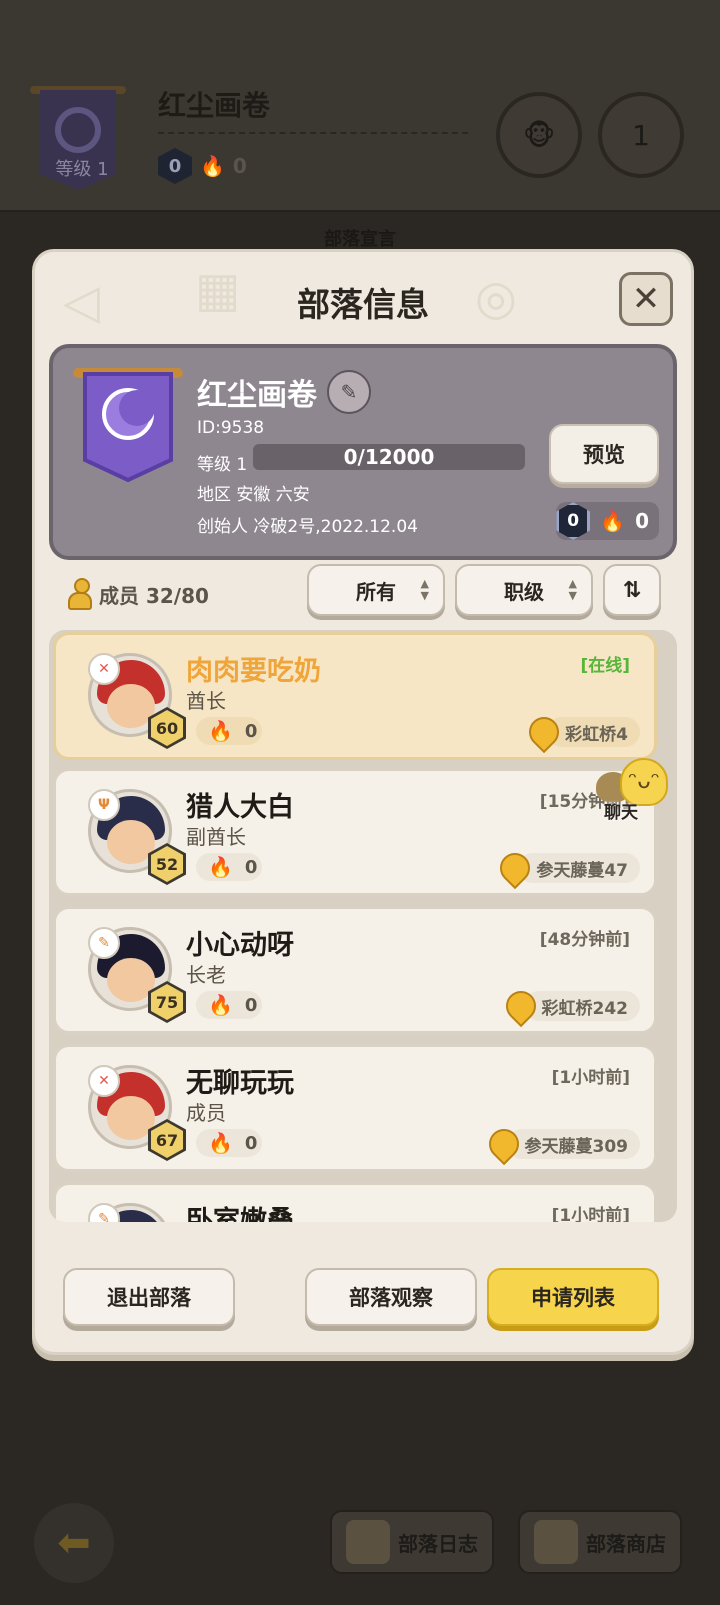 The width and height of the screenshot is (720, 1605). Describe the element at coordinates (104, 805) in the screenshot. I see `trident-icon: Ψ` at that location.